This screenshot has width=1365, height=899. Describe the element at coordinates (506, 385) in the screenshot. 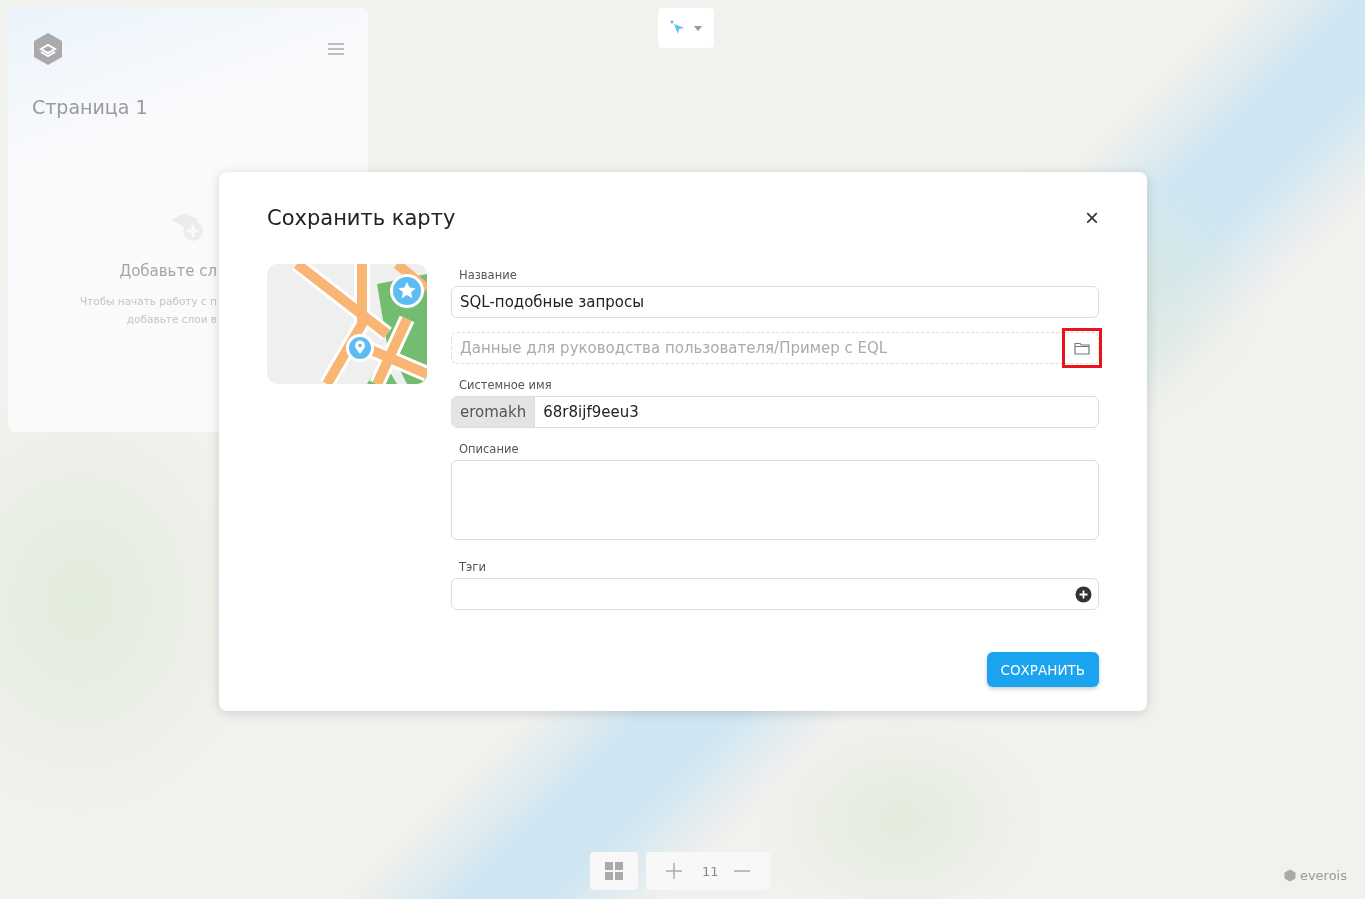

I see `field-label: Системное имя` at that location.